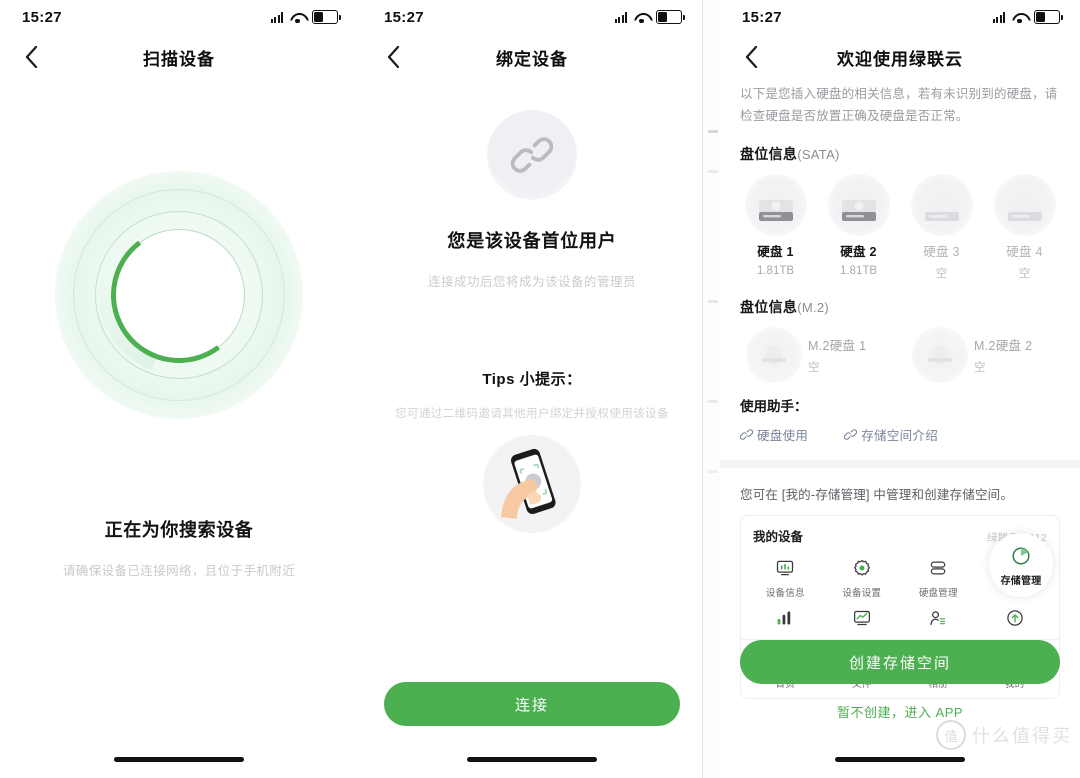  I want to click on scan-title: 正在为你搜索设备, so click(179, 530).